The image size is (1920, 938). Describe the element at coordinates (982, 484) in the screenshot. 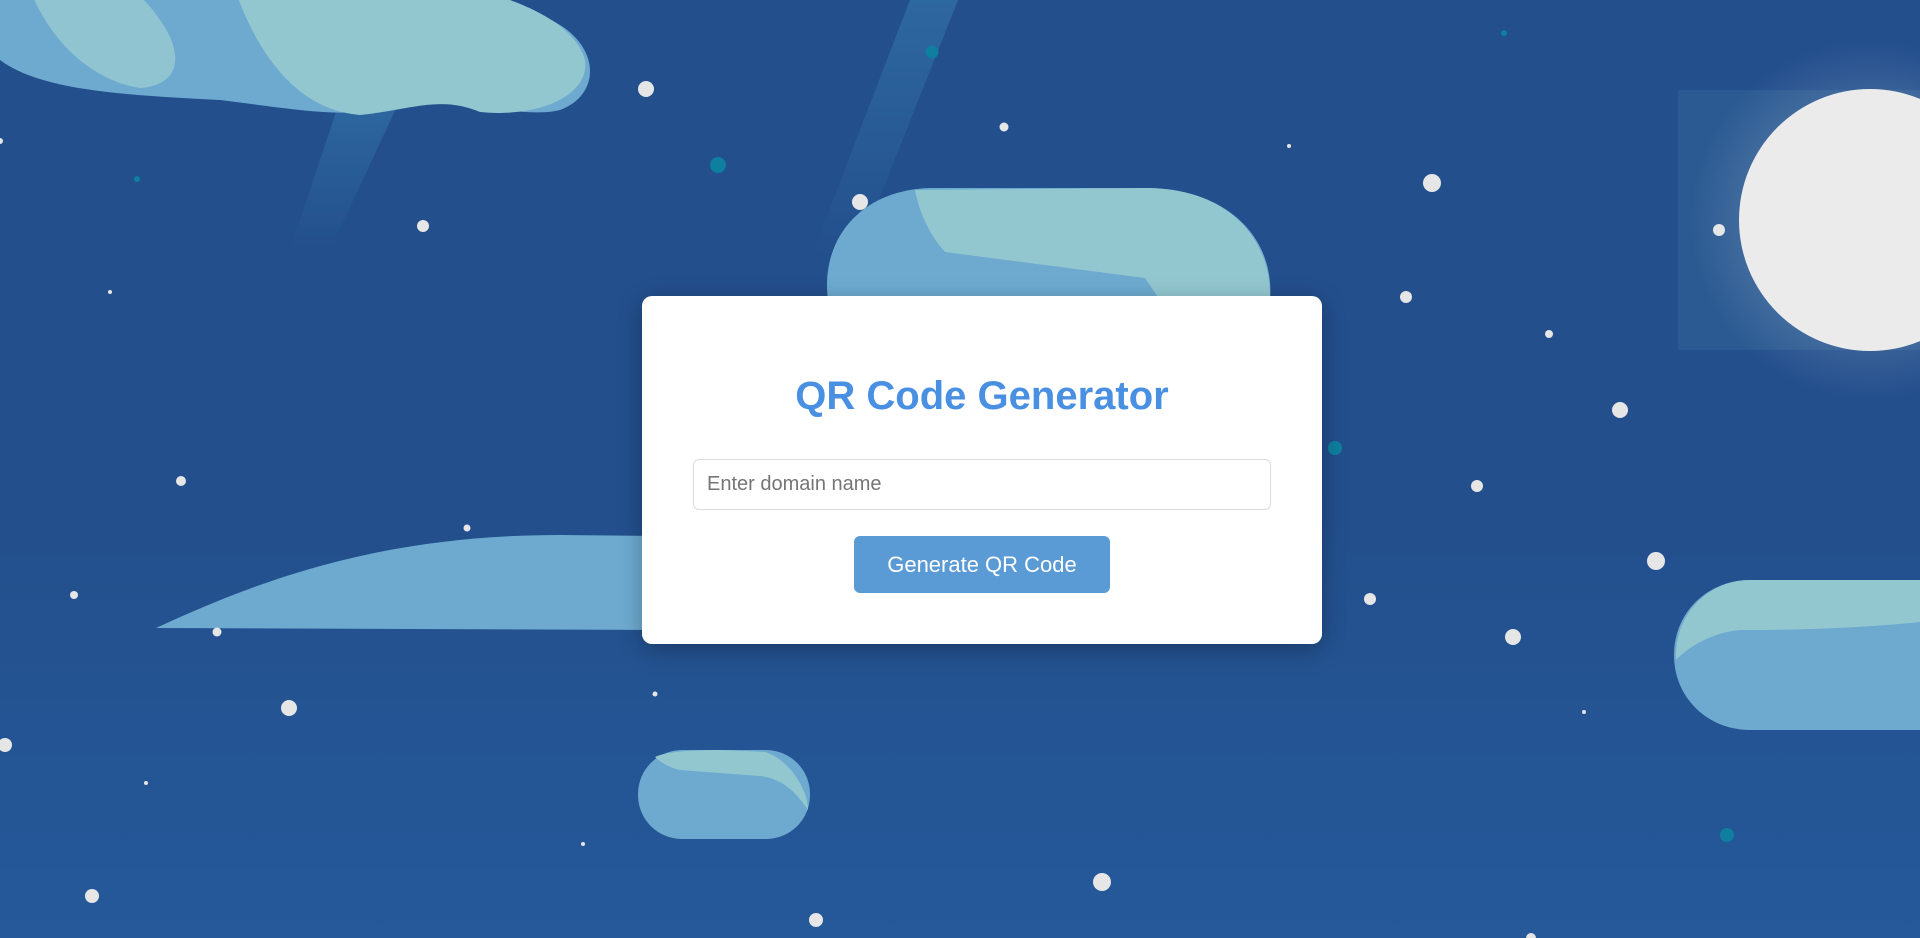

I see `domain-input` at that location.